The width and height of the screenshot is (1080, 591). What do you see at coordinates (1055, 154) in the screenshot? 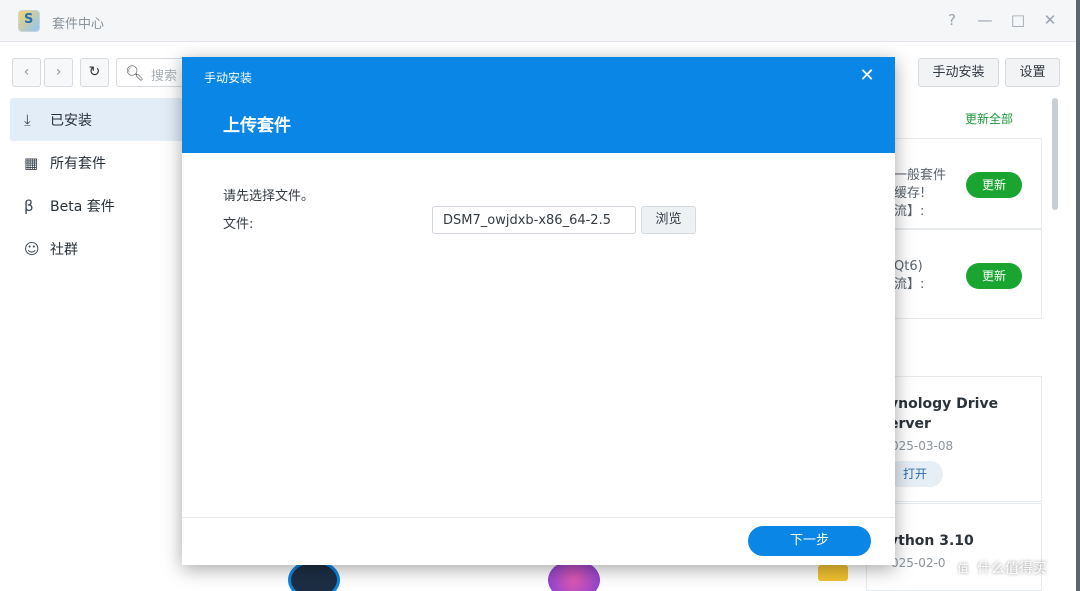
I see `scrollbar` at bounding box center [1055, 154].